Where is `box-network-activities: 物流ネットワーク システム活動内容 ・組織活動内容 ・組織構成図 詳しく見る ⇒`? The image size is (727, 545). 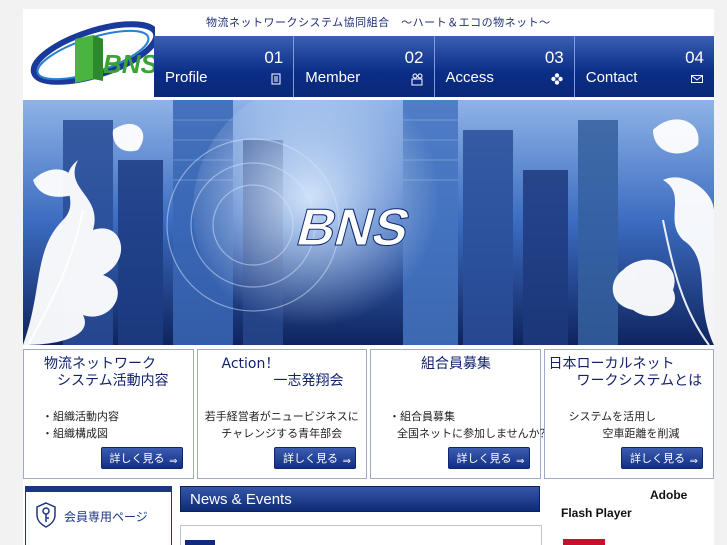 box-network-activities: 物流ネットワーク システム活動内容 ・組織活動内容 ・組織構成図 詳しく見る ⇒ is located at coordinates (108, 414).